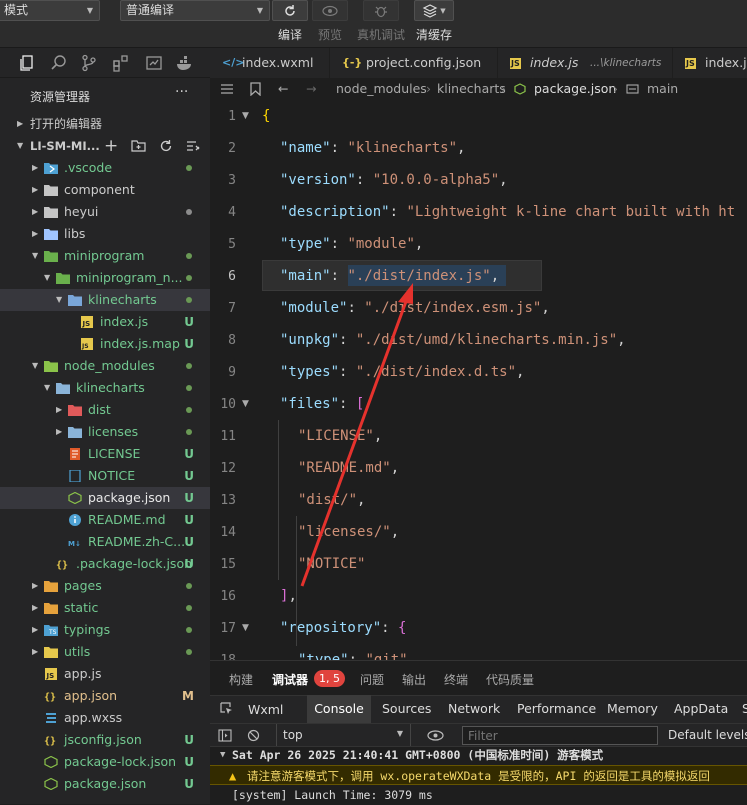  Describe the element at coordinates (406, 709) in the screenshot. I see `devtools-tab-sources: Sources` at that location.